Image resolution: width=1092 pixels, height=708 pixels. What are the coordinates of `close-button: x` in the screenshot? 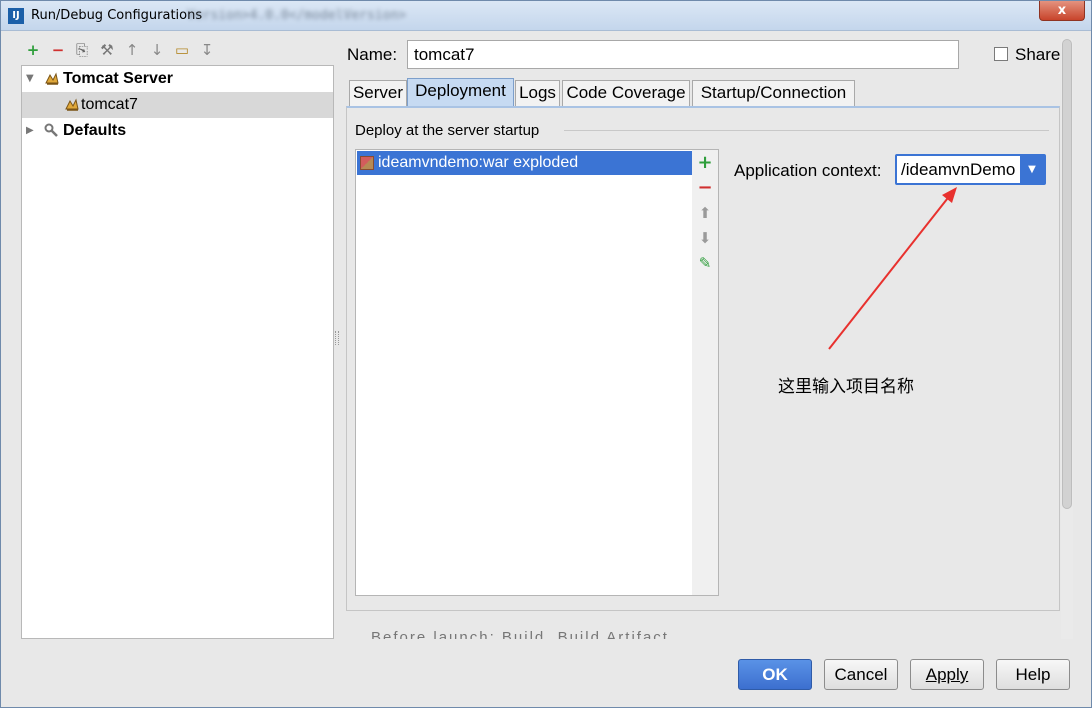 It's located at (1062, 11).